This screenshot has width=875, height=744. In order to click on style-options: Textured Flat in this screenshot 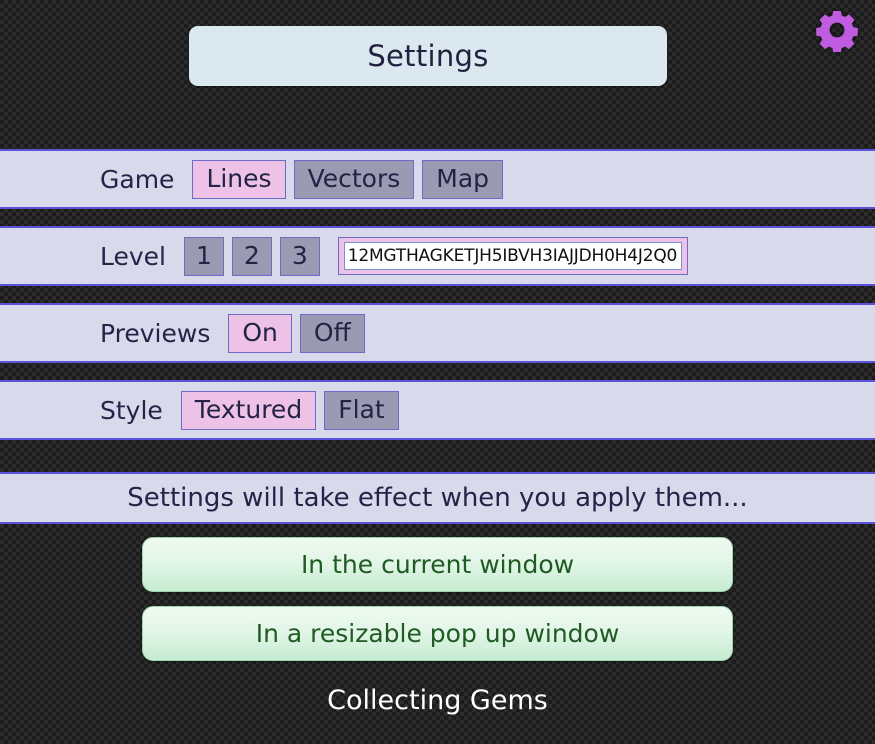, I will do `click(289, 410)`.